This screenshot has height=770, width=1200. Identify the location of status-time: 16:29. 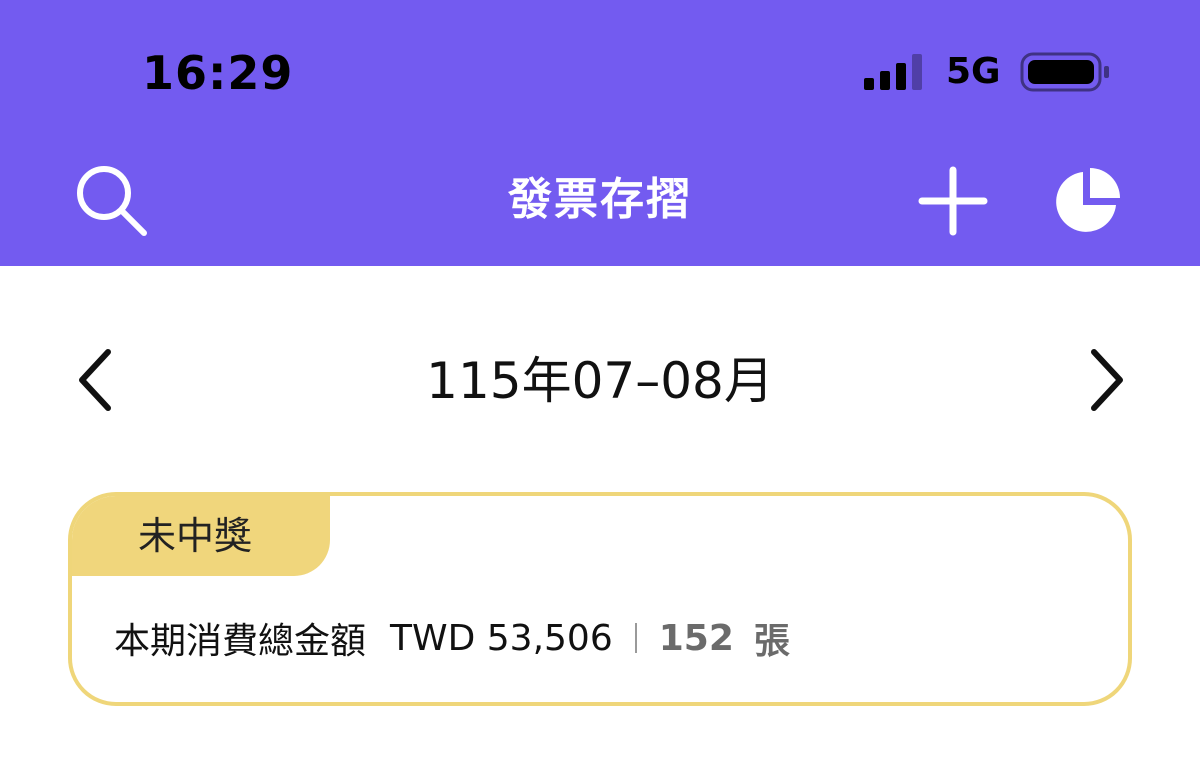
(218, 73).